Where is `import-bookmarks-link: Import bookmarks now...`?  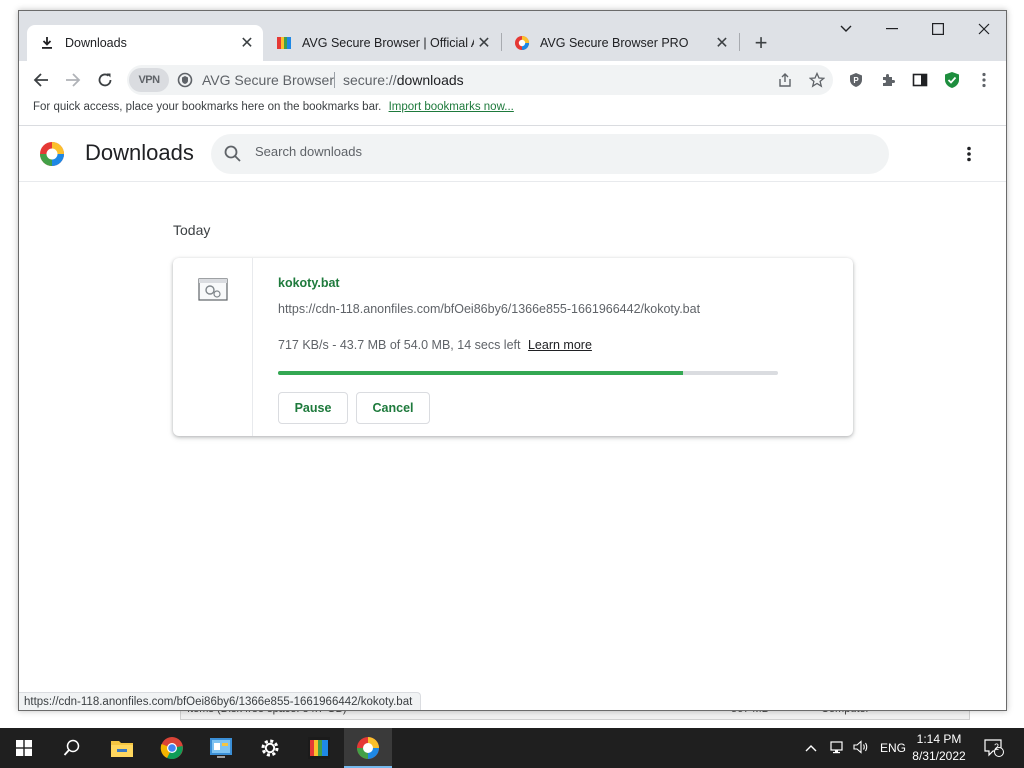 import-bookmarks-link: Import bookmarks now... is located at coordinates (451, 107).